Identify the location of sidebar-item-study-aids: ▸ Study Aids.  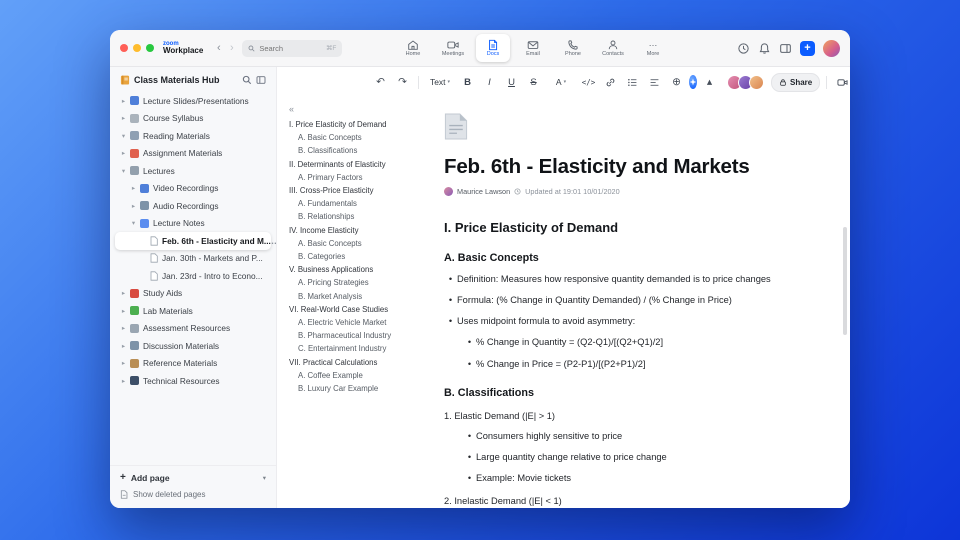
(193, 294).